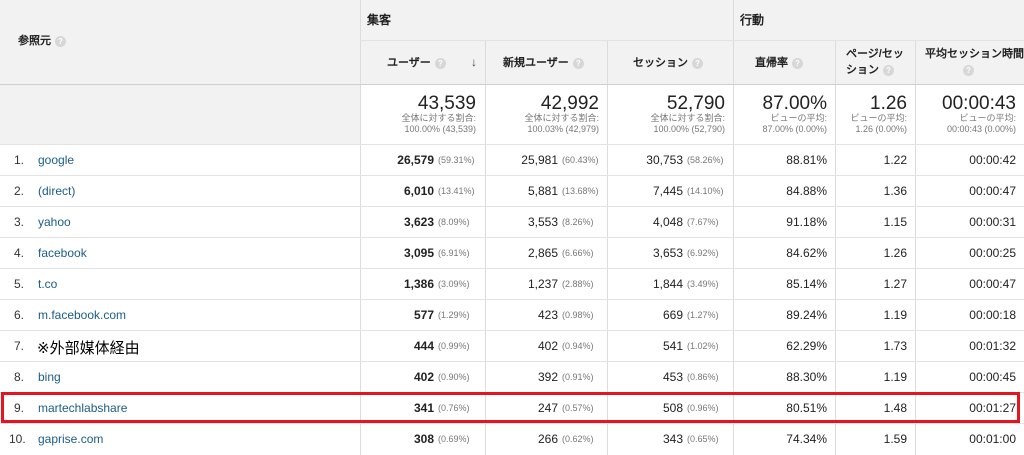 The width and height of the screenshot is (1024, 455). I want to click on total-sessions: 52,790, so click(695, 103).